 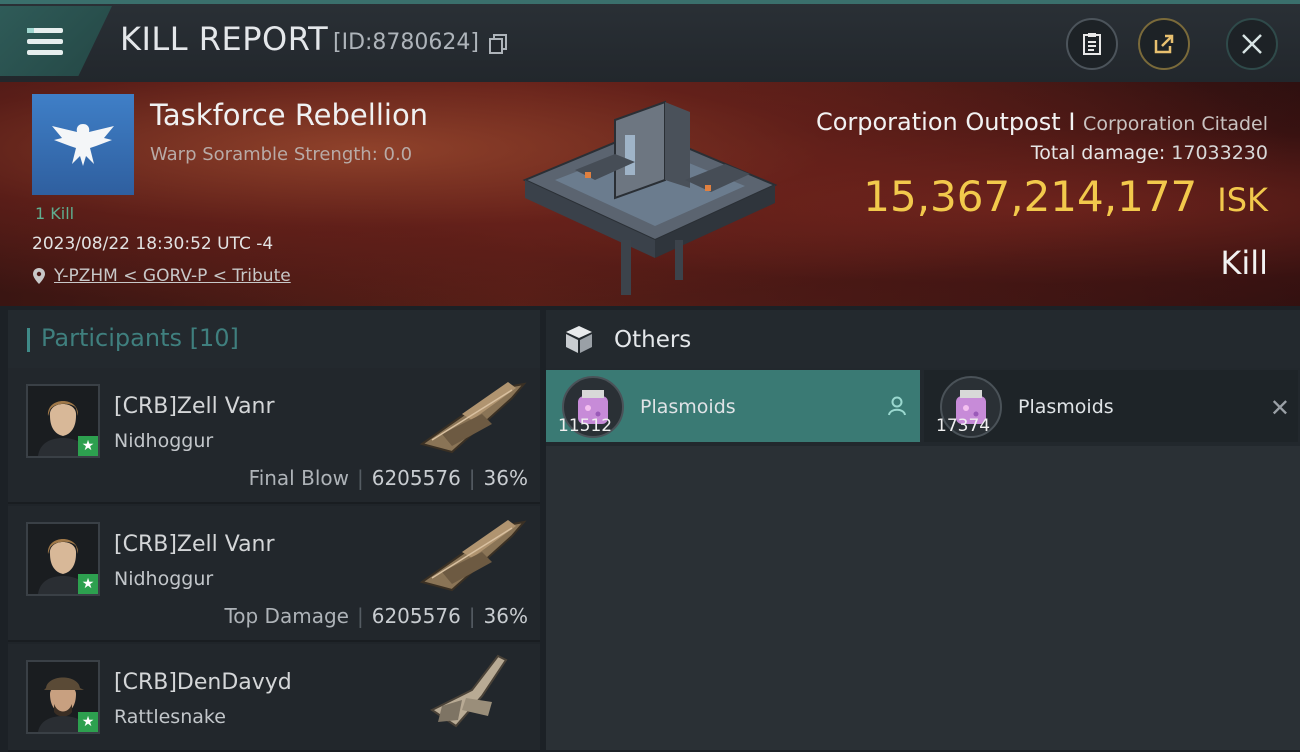 I want to click on kill-datetime: 2023/08/22 18:30:52 UTC -4, so click(x=153, y=244).